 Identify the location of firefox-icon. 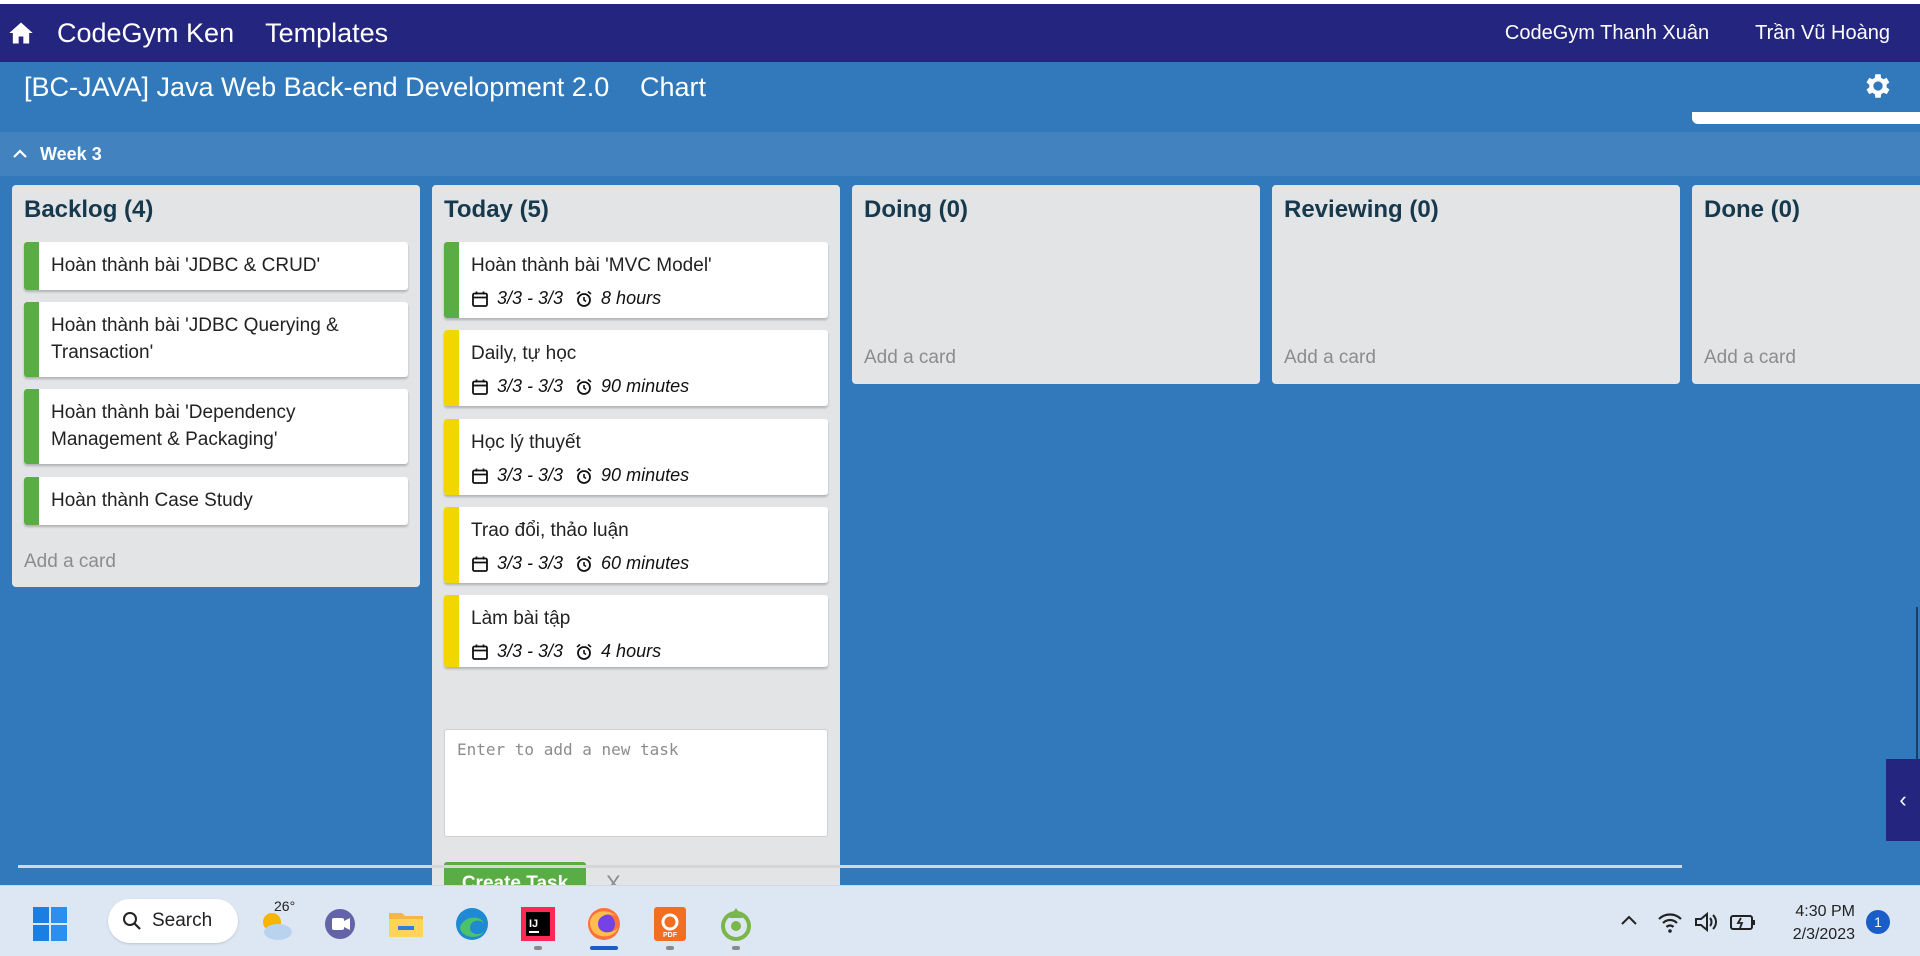
(604, 924).